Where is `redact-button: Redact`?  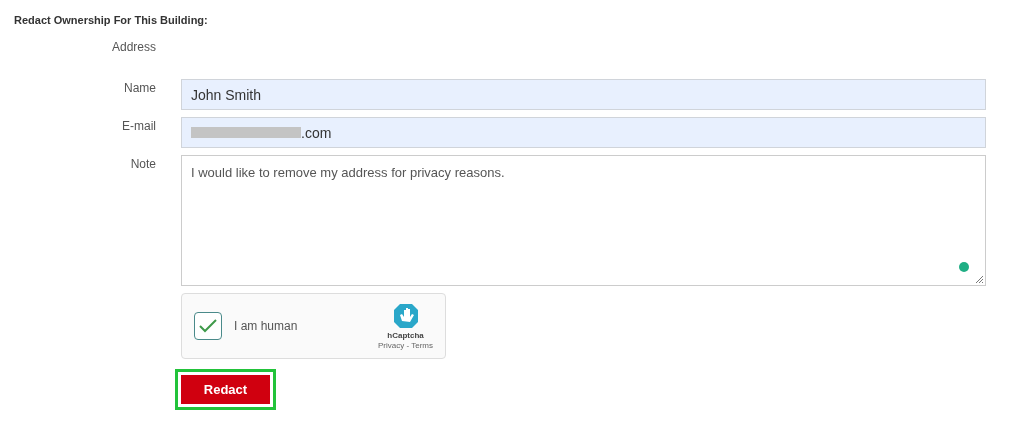
redact-button: Redact is located at coordinates (225, 389).